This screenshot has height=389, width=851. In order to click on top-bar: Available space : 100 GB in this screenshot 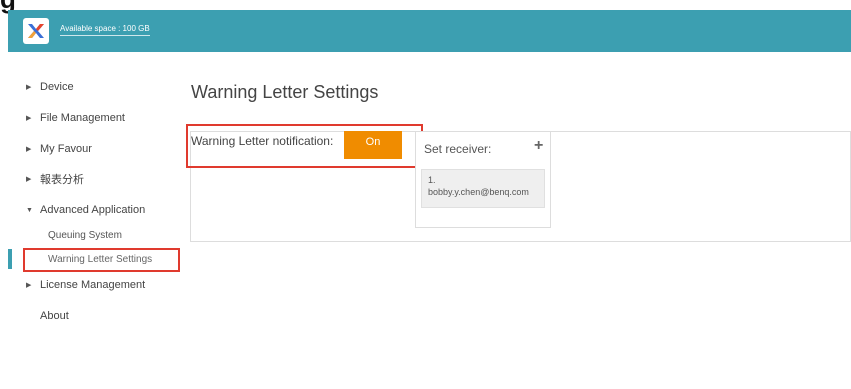, I will do `click(429, 31)`.